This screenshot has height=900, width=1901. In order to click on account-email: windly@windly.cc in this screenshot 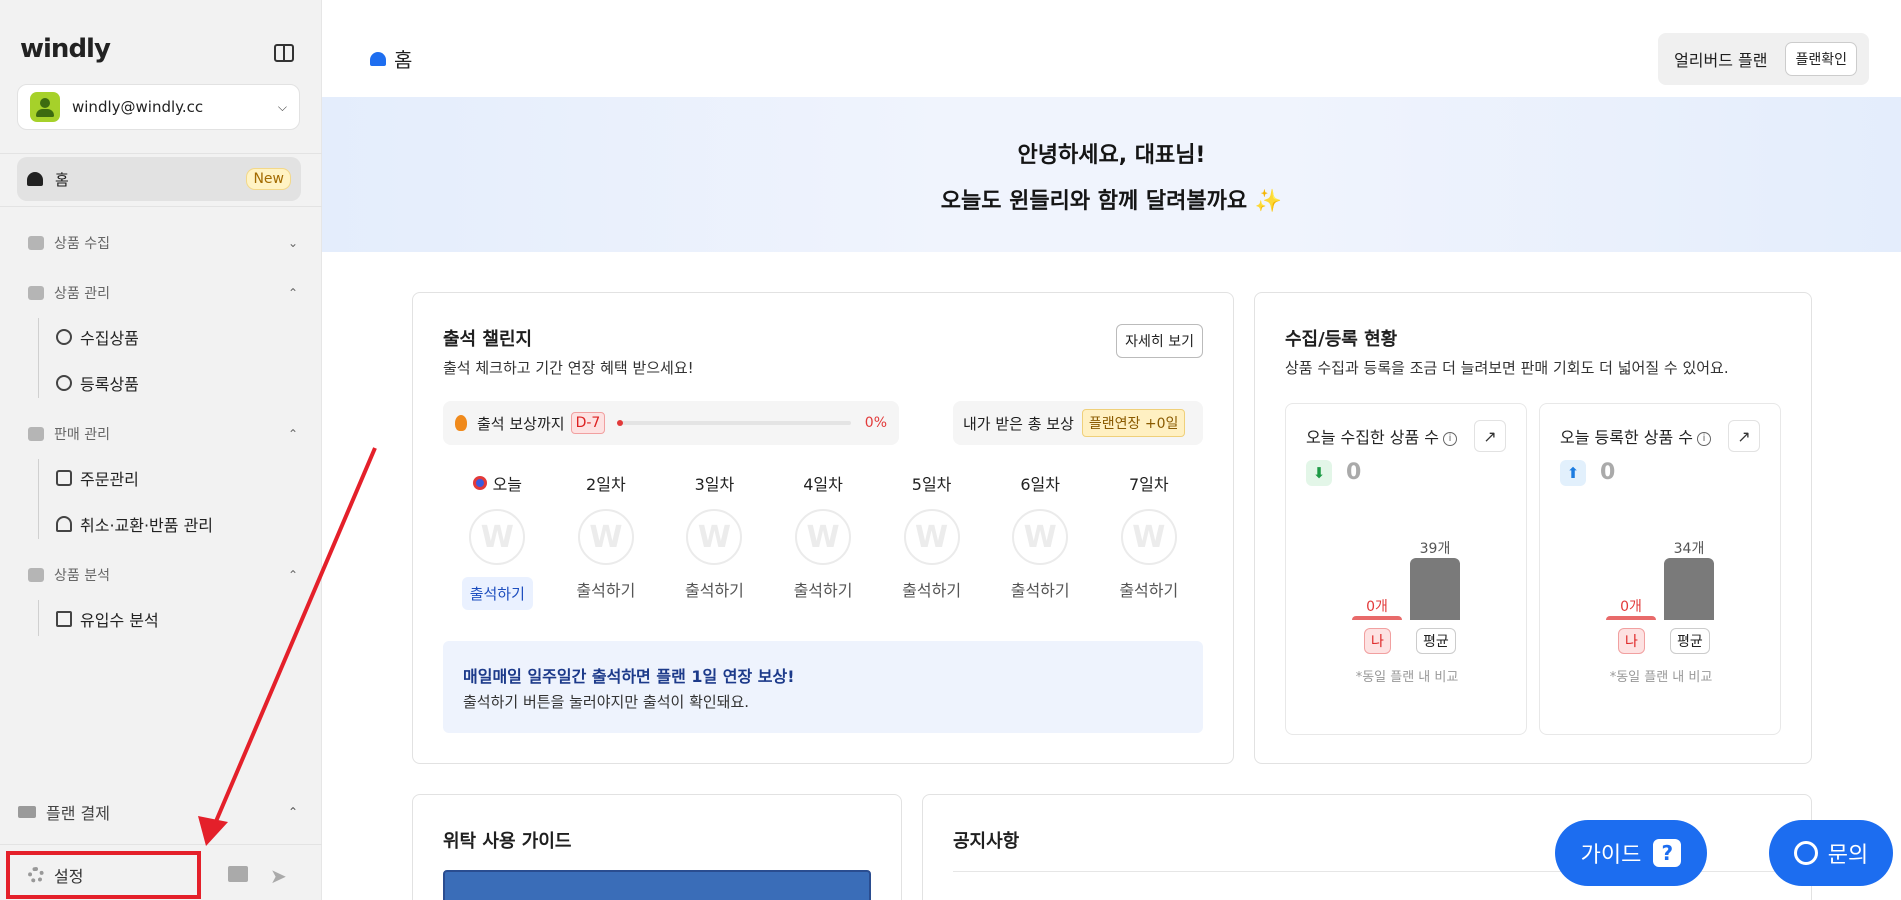, I will do `click(138, 107)`.